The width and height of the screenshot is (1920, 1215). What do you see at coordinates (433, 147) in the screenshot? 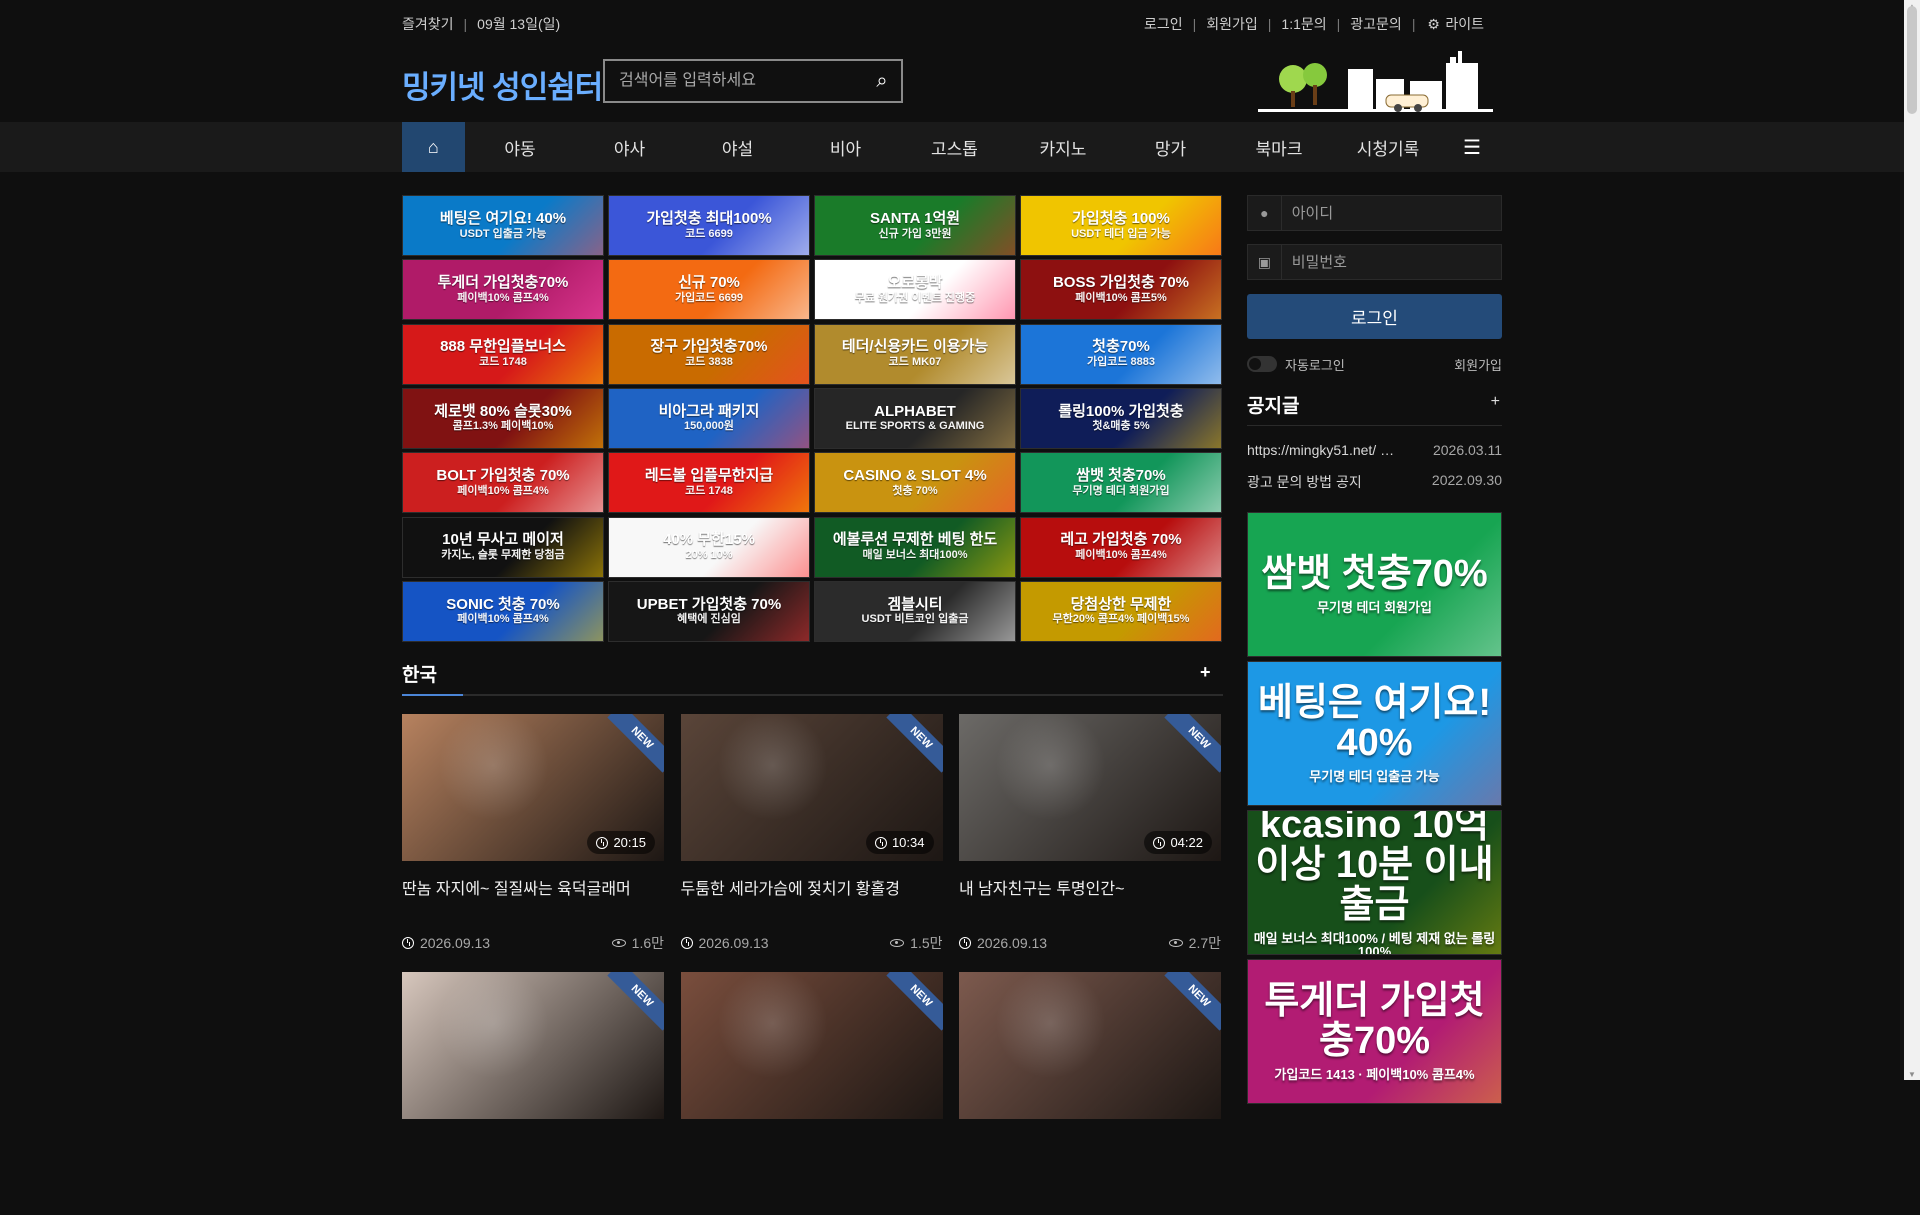
I see `home-button: ⌂` at bounding box center [433, 147].